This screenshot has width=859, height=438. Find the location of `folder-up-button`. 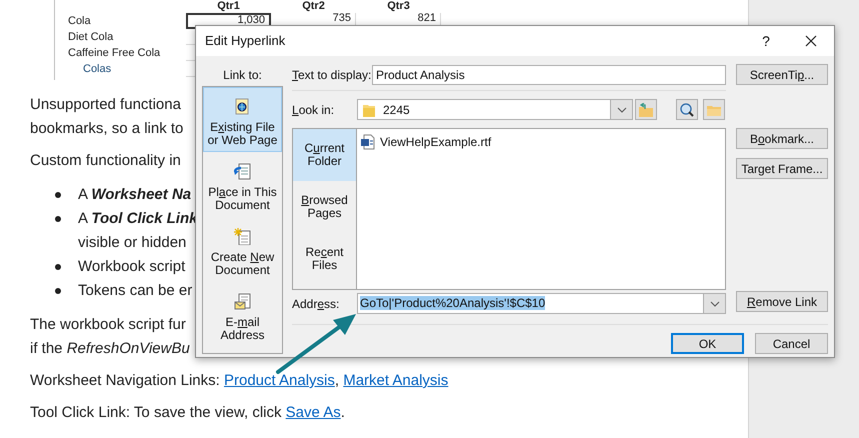

folder-up-button is located at coordinates (646, 109).